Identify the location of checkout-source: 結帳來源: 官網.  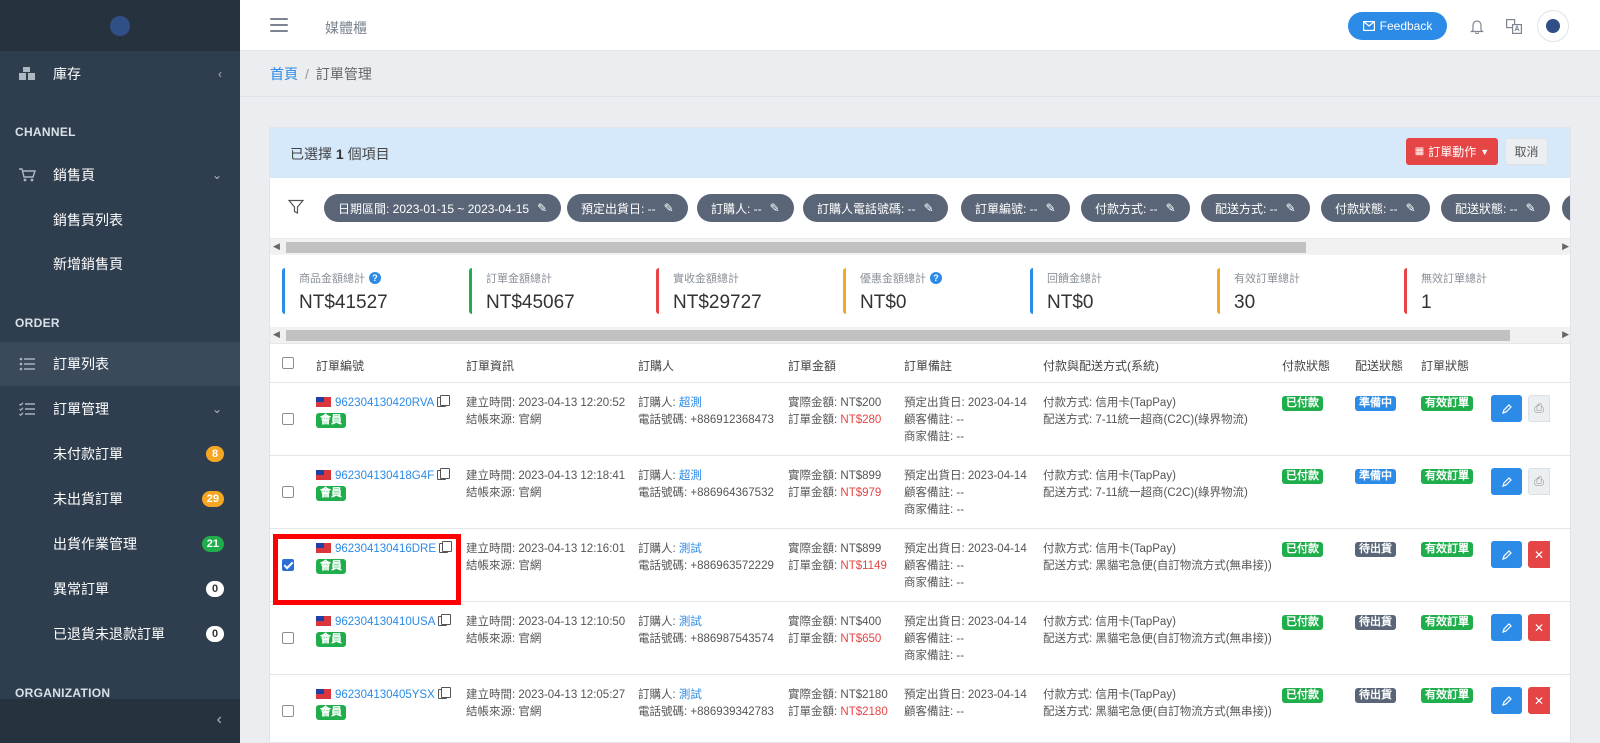
(504, 493).